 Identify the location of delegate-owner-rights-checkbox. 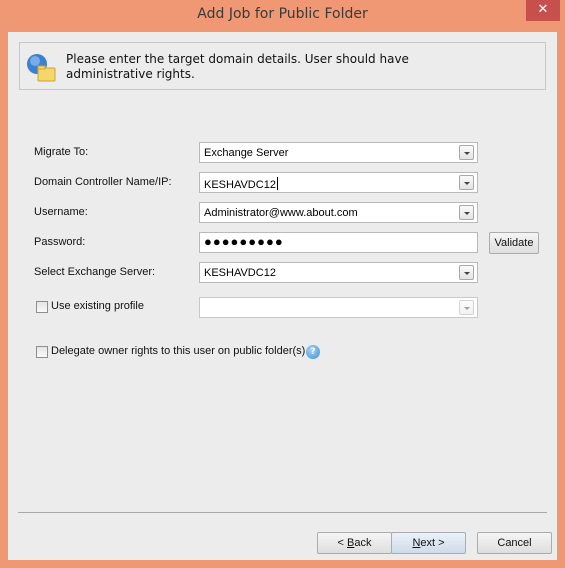
(42, 352).